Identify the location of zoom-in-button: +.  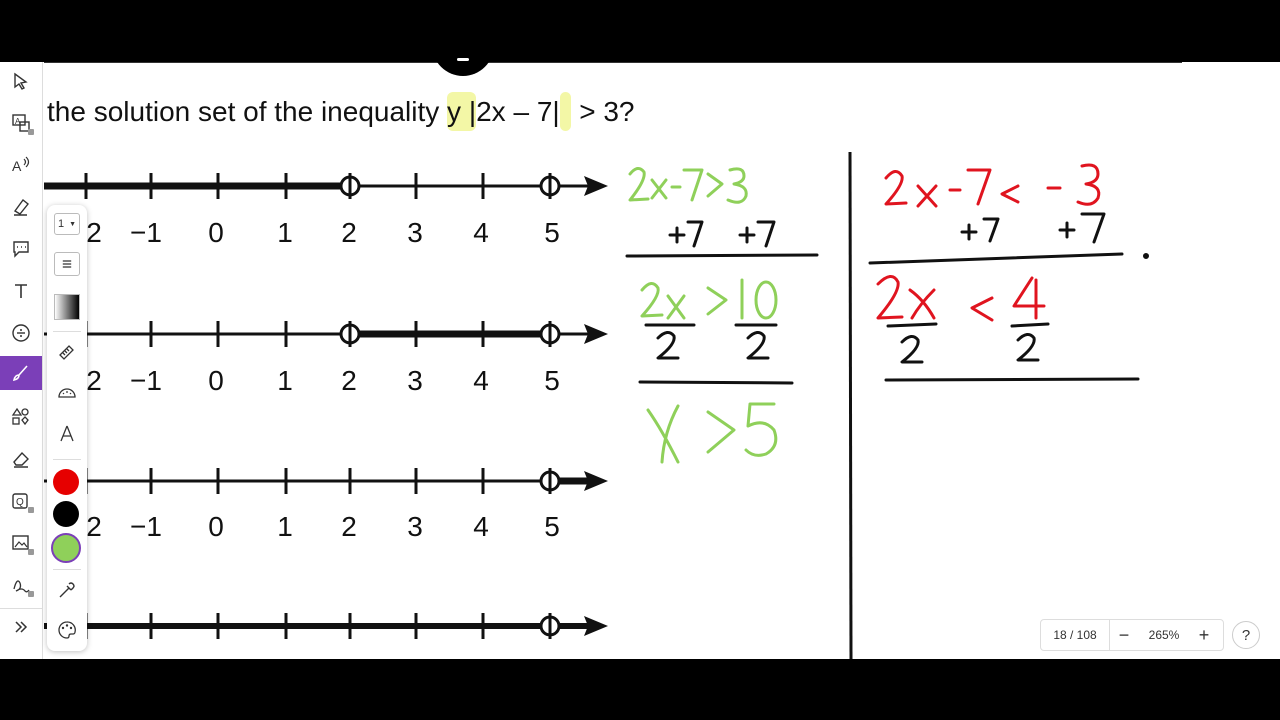
(1204, 635).